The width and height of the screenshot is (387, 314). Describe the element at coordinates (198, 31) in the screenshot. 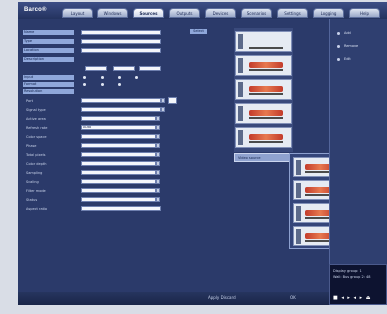

I see `select-chip: Select` at that location.